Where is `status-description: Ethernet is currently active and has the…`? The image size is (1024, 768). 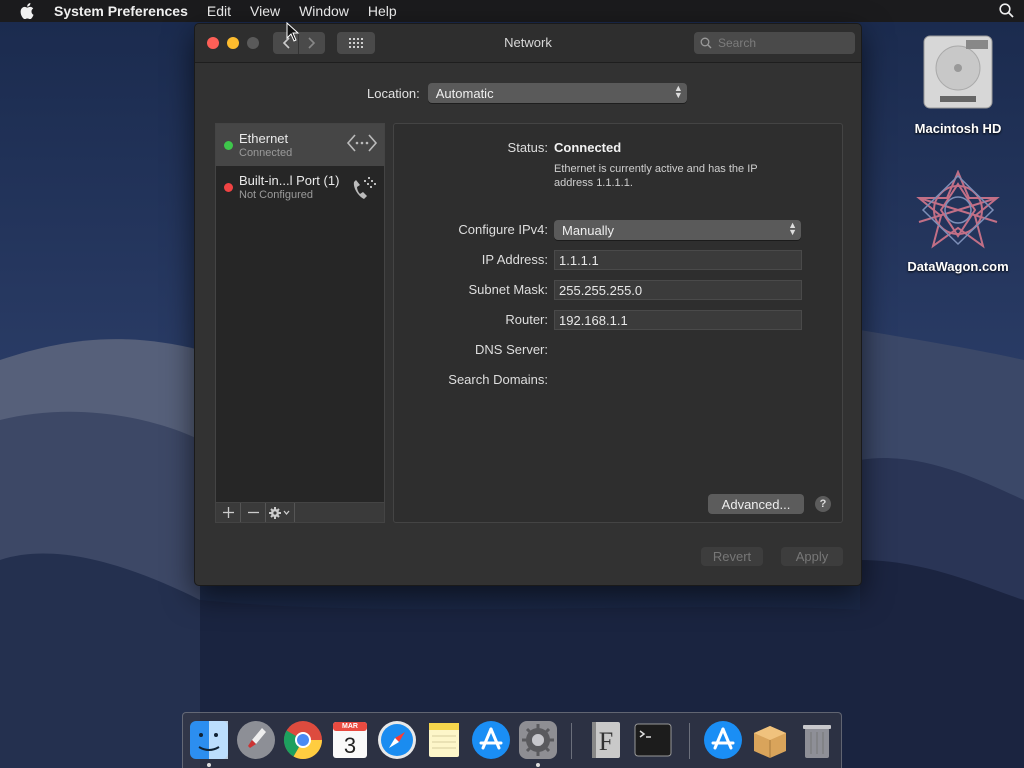 status-description: Ethernet is currently active and has the… is located at coordinates (656, 176).